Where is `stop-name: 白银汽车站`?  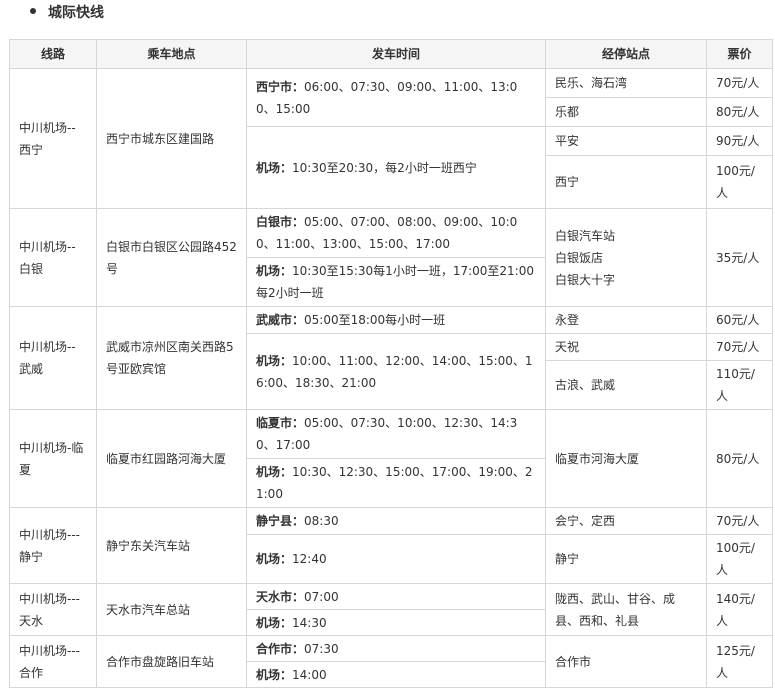
stop-name: 白银汽车站 is located at coordinates (585, 235).